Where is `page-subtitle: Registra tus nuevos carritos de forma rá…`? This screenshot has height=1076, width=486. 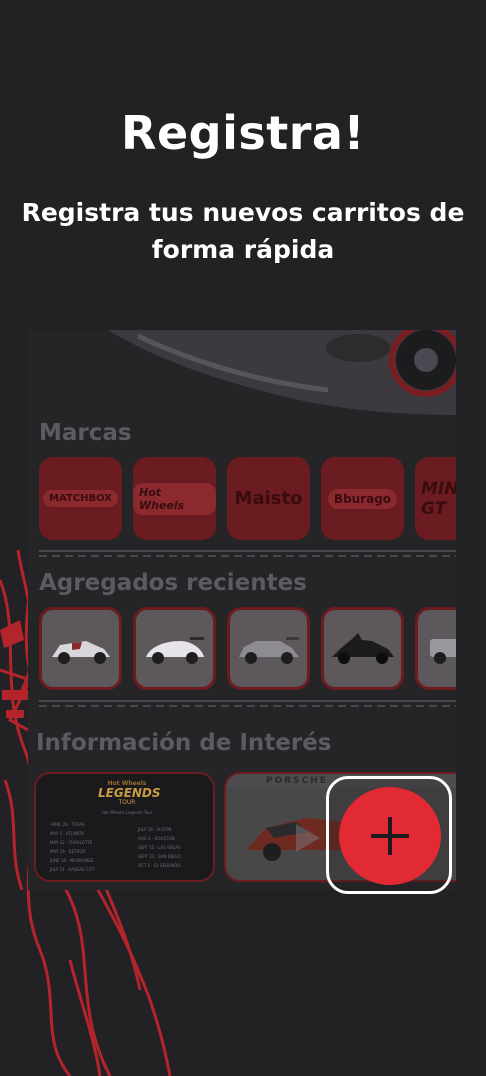
page-subtitle: Registra tus nuevos carritos de forma rá… is located at coordinates (243, 231).